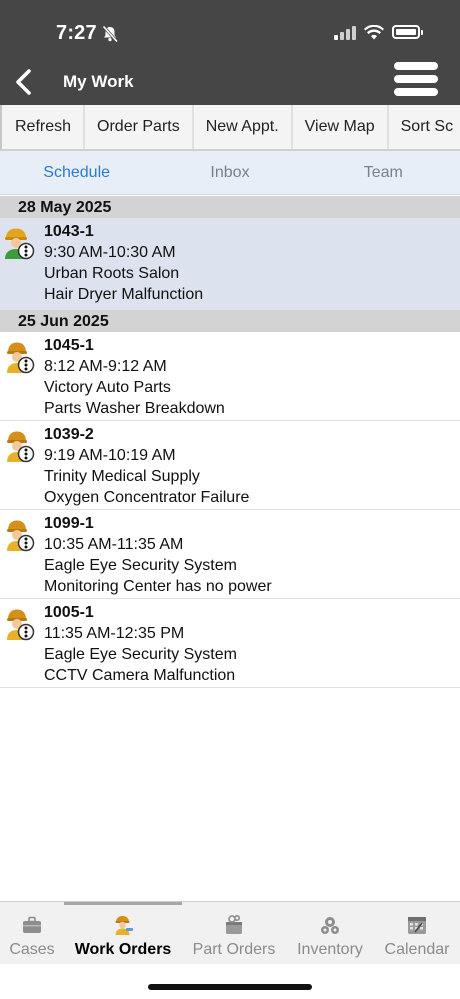 This screenshot has height=999, width=460. Describe the element at coordinates (122, 476) in the screenshot. I see `customer-name: Trinity Medical Supply` at that location.